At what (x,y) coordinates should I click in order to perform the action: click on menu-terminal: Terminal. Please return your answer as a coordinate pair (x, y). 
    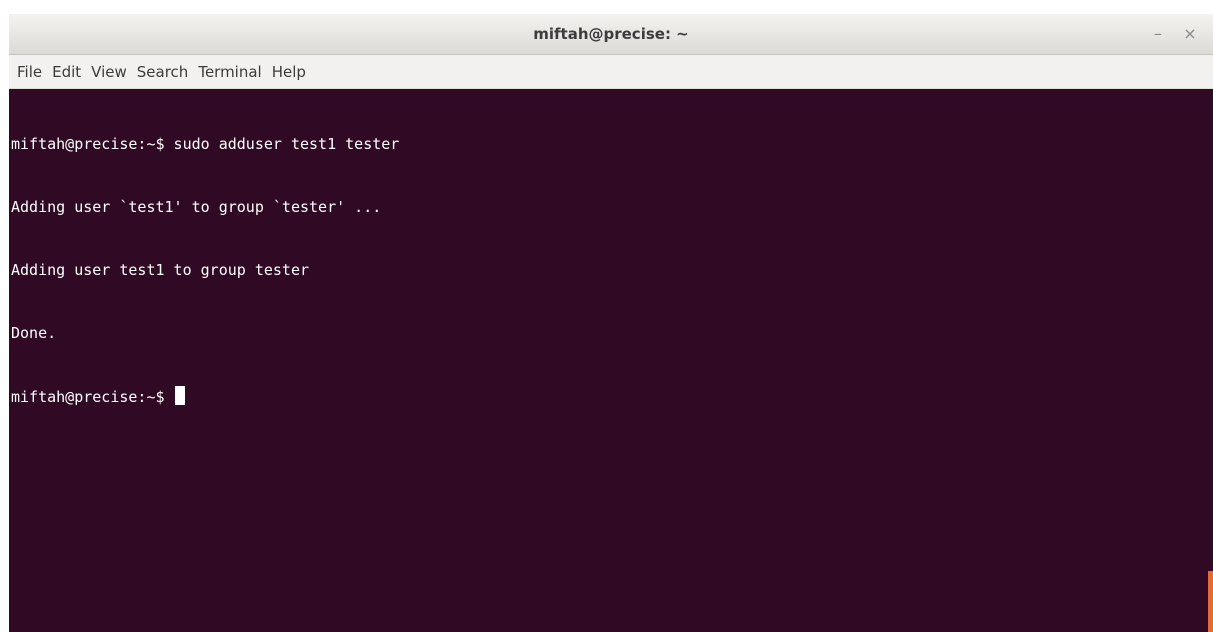
    Looking at the image, I should click on (229, 72).